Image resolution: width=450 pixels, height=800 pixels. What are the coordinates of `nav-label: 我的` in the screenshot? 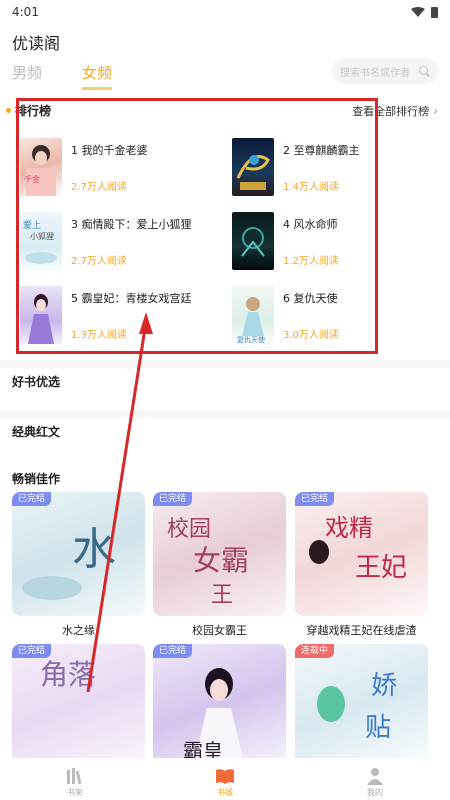 It's located at (375, 792).